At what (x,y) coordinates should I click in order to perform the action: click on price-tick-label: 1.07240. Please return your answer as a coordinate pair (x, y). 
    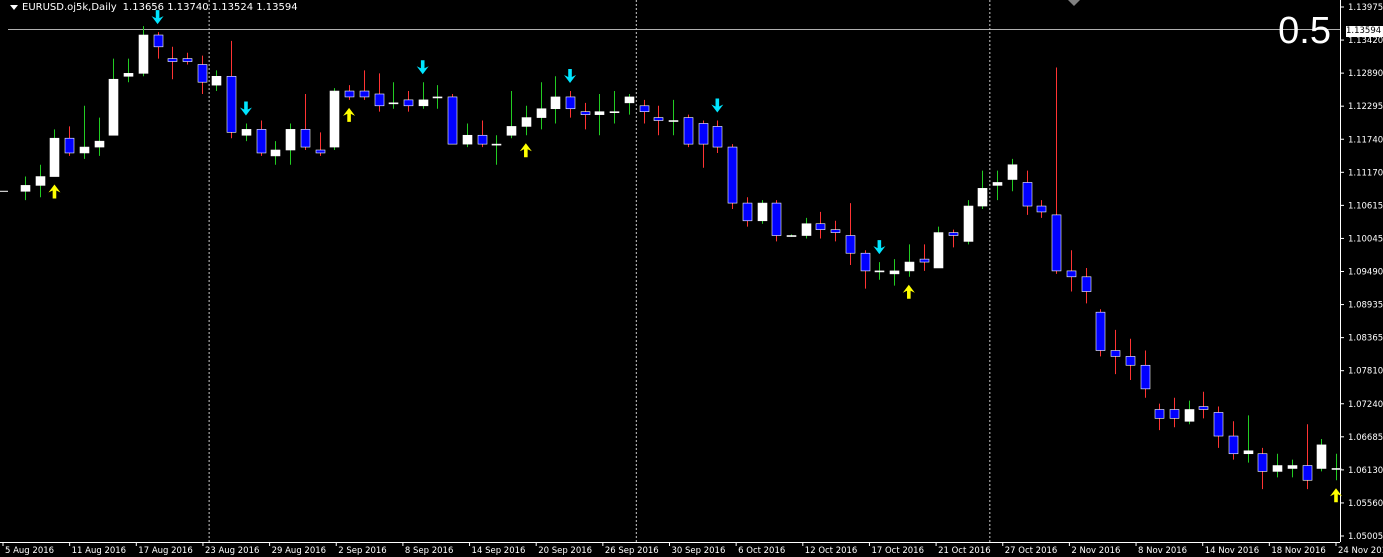
    Looking at the image, I should click on (1365, 405).